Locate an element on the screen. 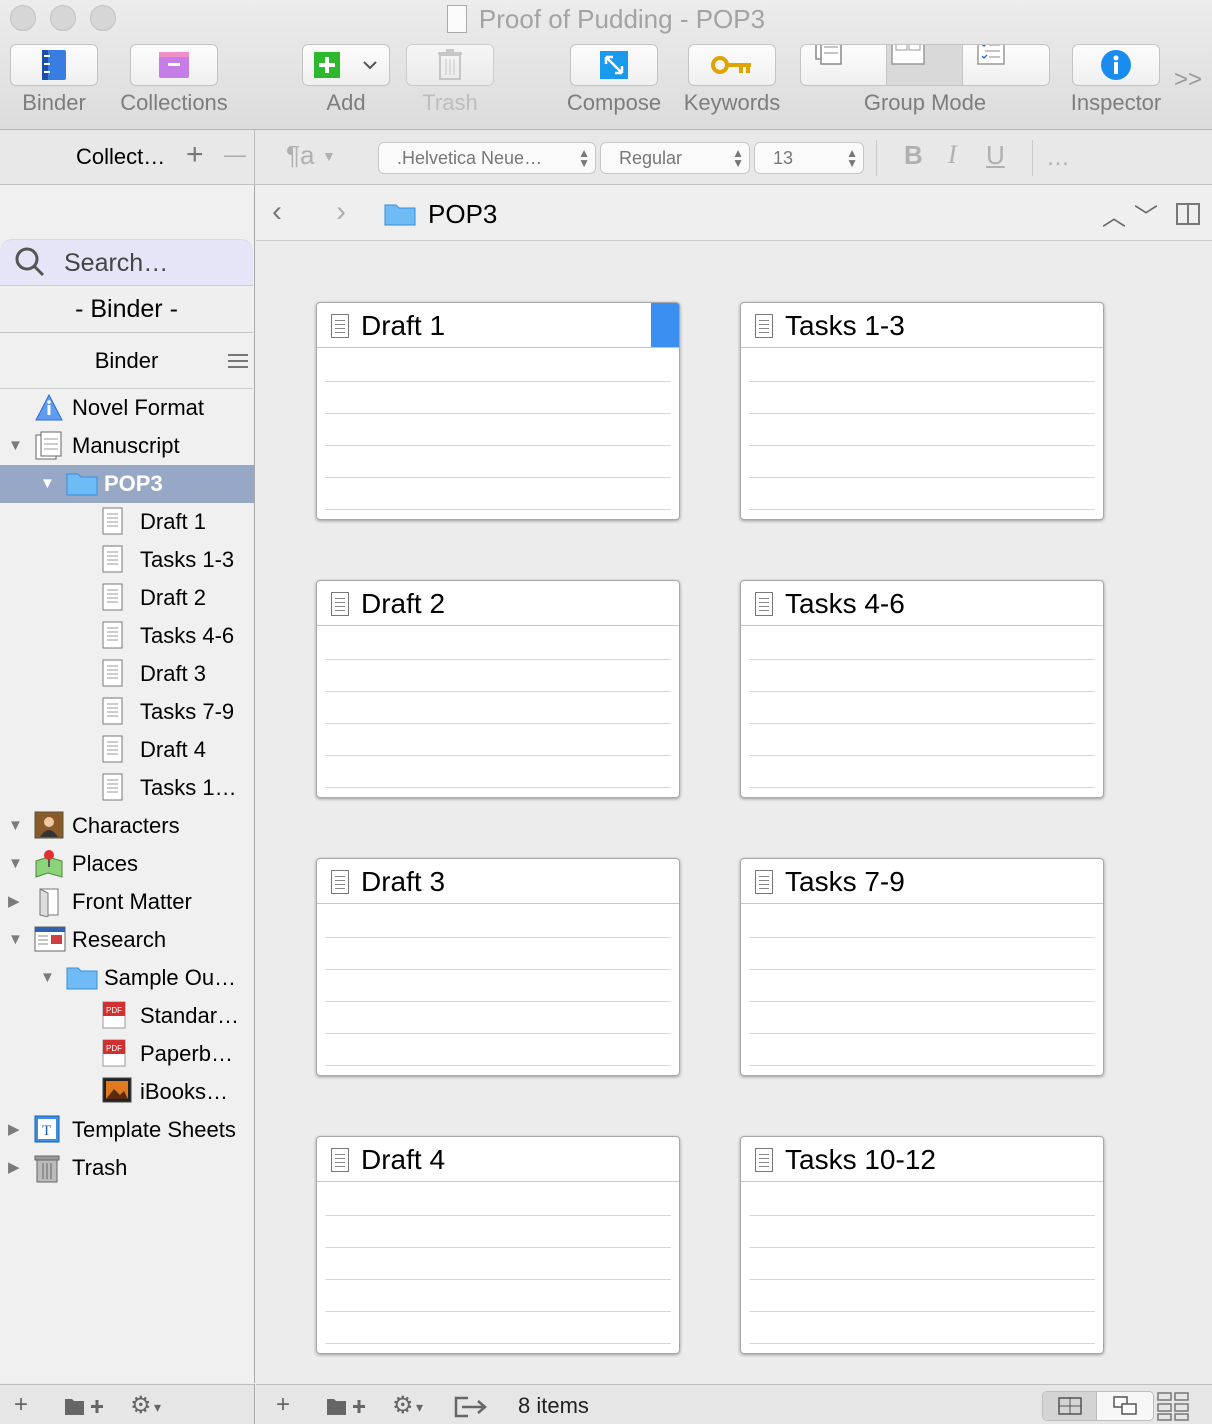 The width and height of the screenshot is (1212, 1424). binder-item: ▼ Places is located at coordinates (127, 864).